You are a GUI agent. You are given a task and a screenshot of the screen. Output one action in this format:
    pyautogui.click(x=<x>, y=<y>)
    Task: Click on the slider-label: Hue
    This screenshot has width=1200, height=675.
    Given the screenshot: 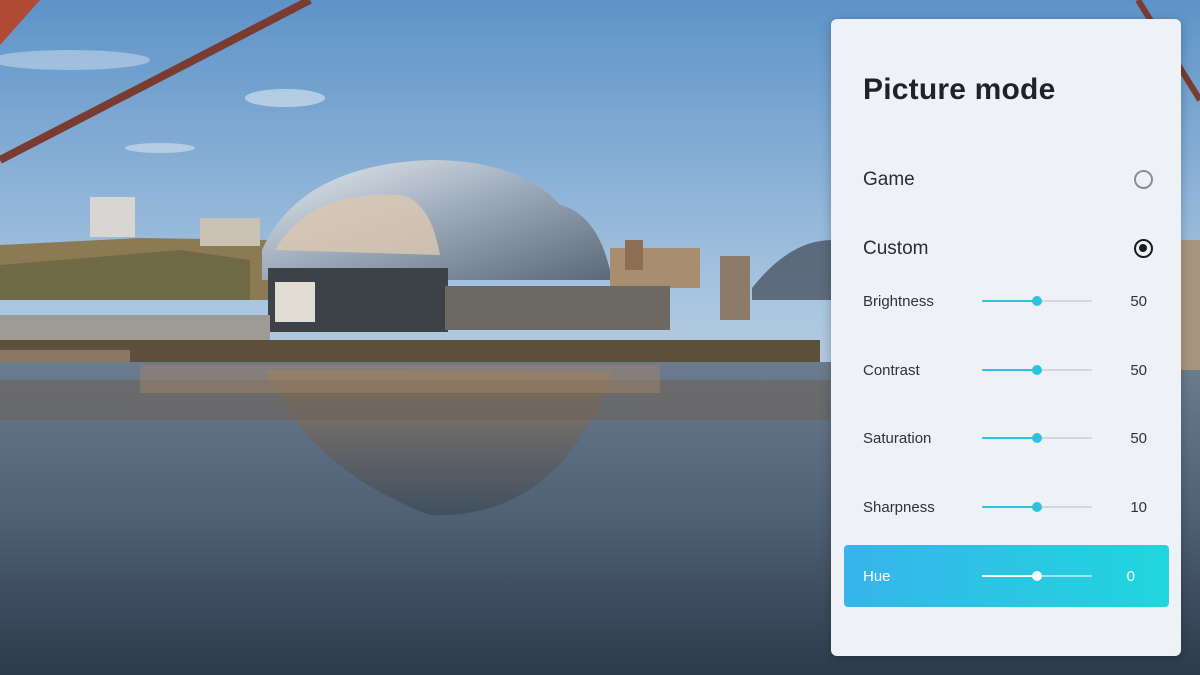 What is the action you would take?
    pyautogui.click(x=877, y=576)
    